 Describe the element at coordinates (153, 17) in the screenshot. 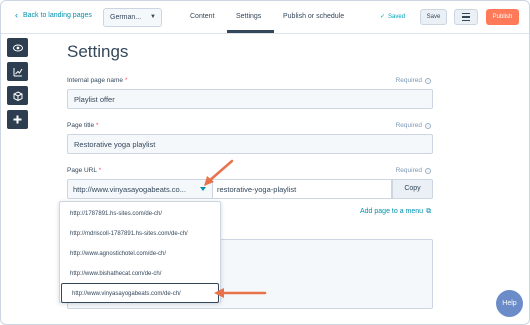

I see `chevron-down-icon: ▼` at that location.